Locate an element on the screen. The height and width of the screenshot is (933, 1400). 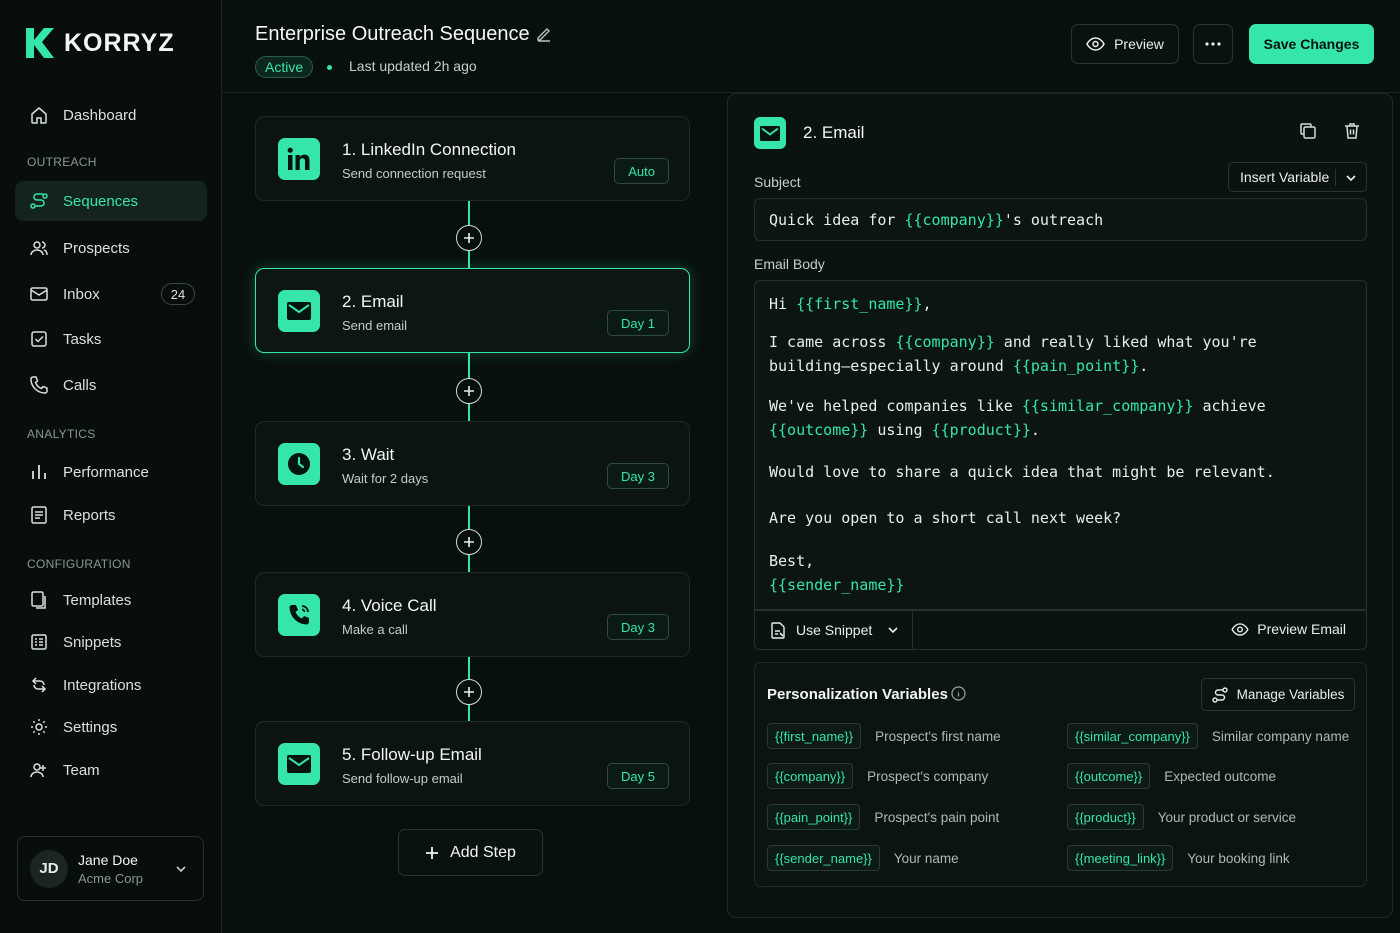
manage-variables-button: Manage Variables is located at coordinates (1278, 694).